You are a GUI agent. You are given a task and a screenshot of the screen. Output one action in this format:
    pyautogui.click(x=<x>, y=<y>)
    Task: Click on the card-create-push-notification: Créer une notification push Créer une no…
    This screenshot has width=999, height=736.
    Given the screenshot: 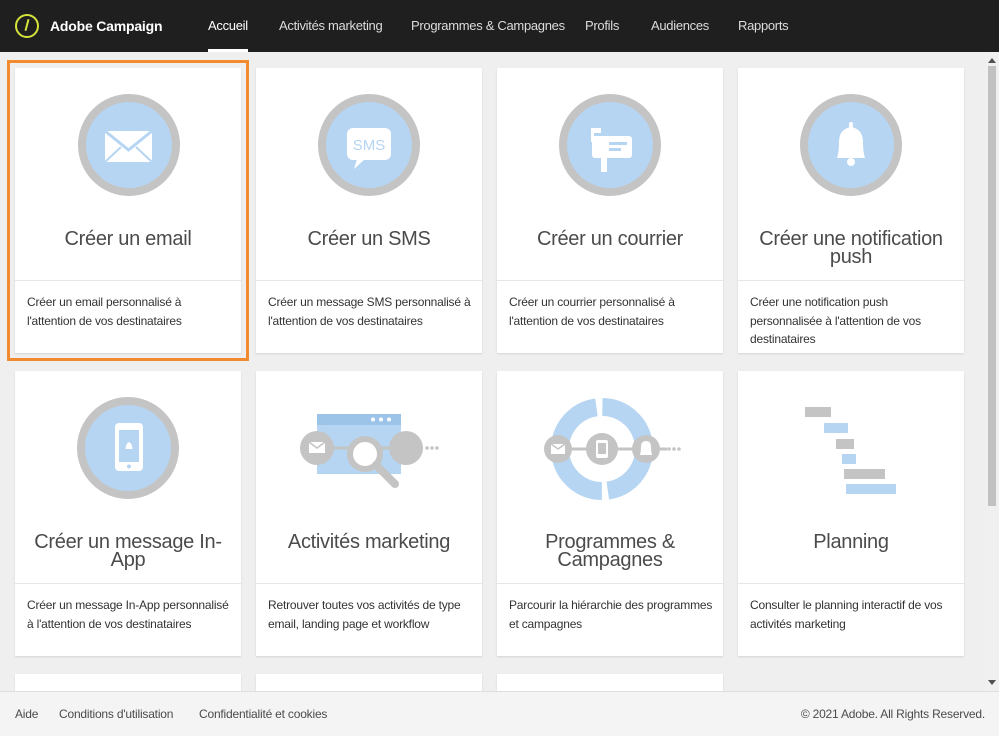 What is the action you would take?
    pyautogui.click(x=851, y=210)
    